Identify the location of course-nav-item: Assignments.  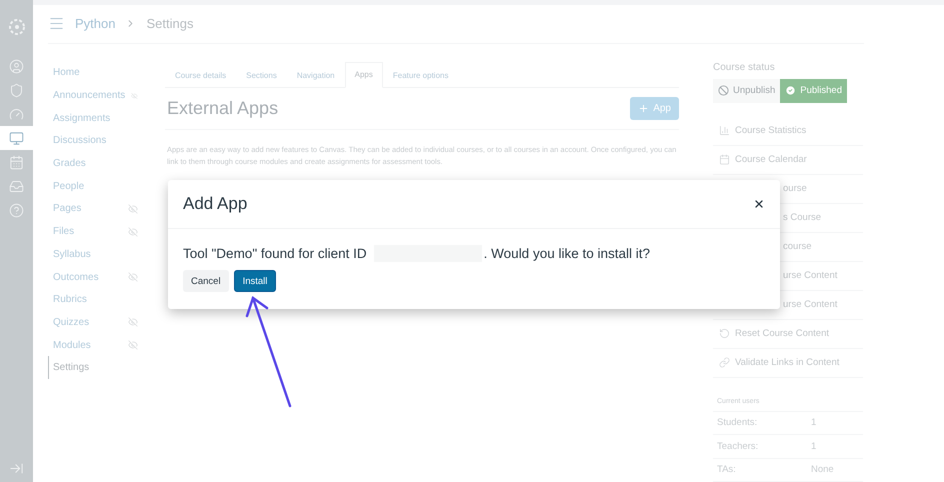
(98, 118).